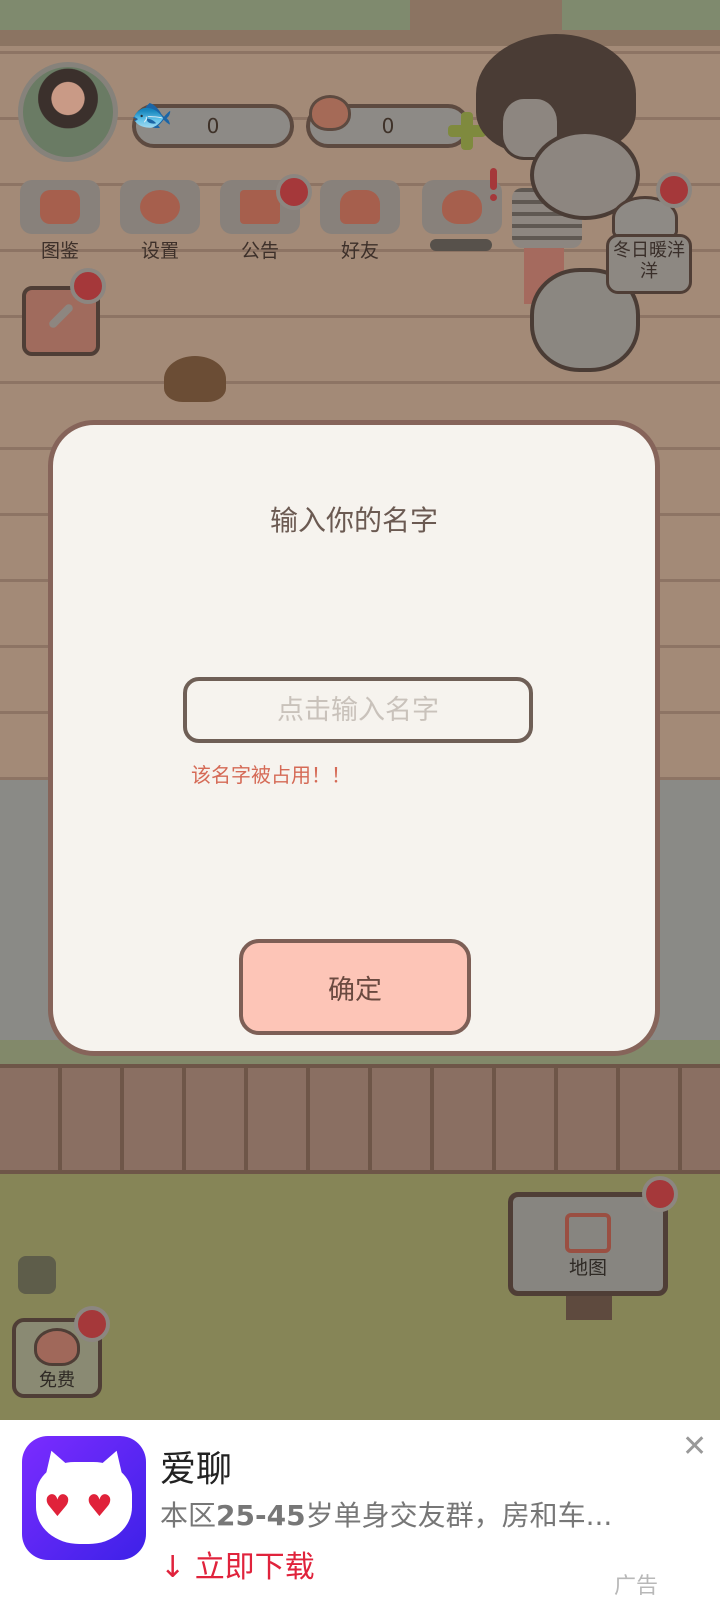 This screenshot has width=720, height=1600. I want to click on download-arrow-icon: ↓, so click(173, 1567).